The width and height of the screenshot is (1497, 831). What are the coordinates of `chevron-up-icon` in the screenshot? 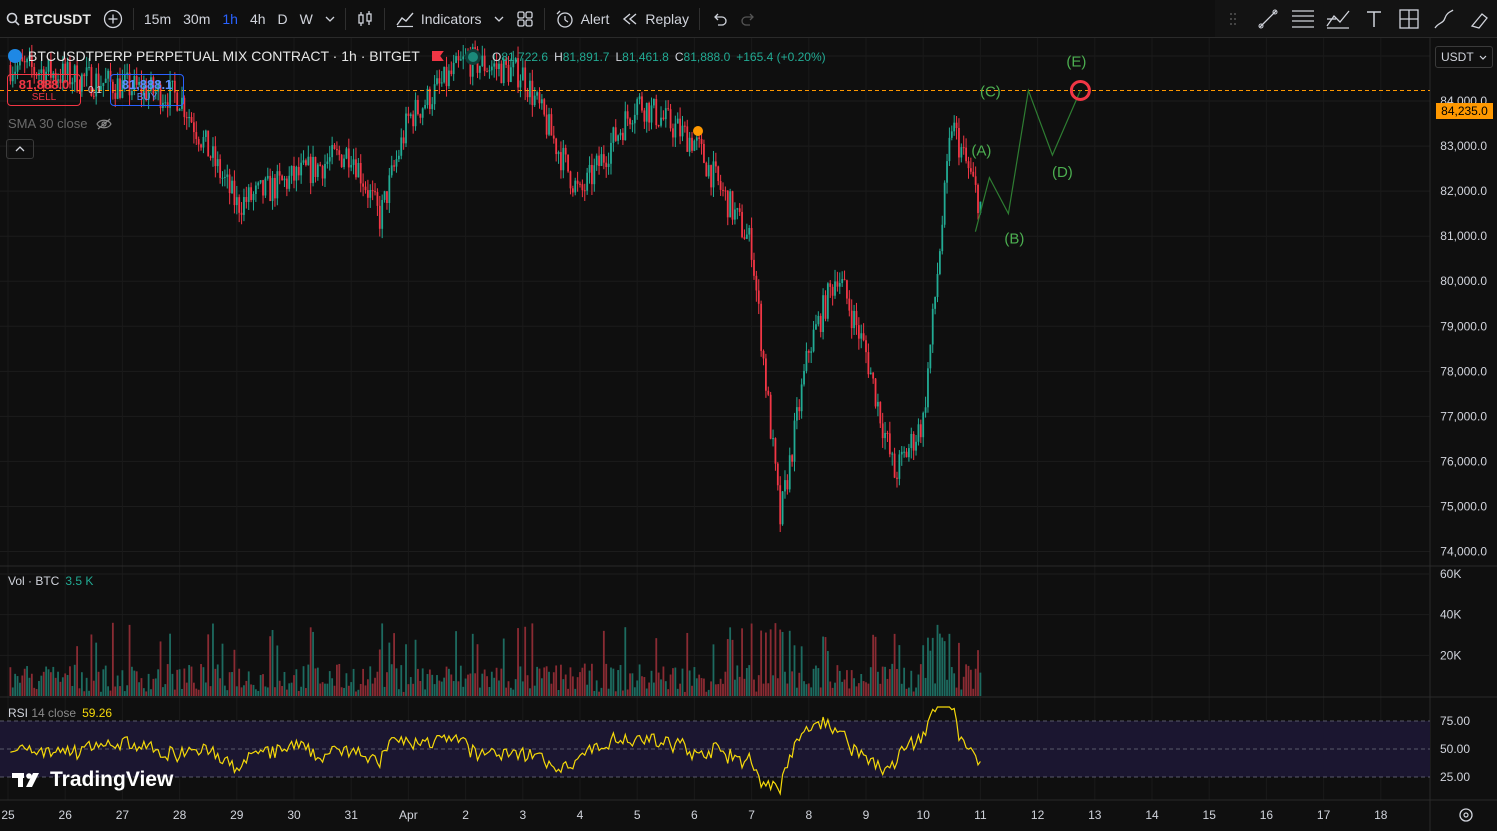 It's located at (20, 149).